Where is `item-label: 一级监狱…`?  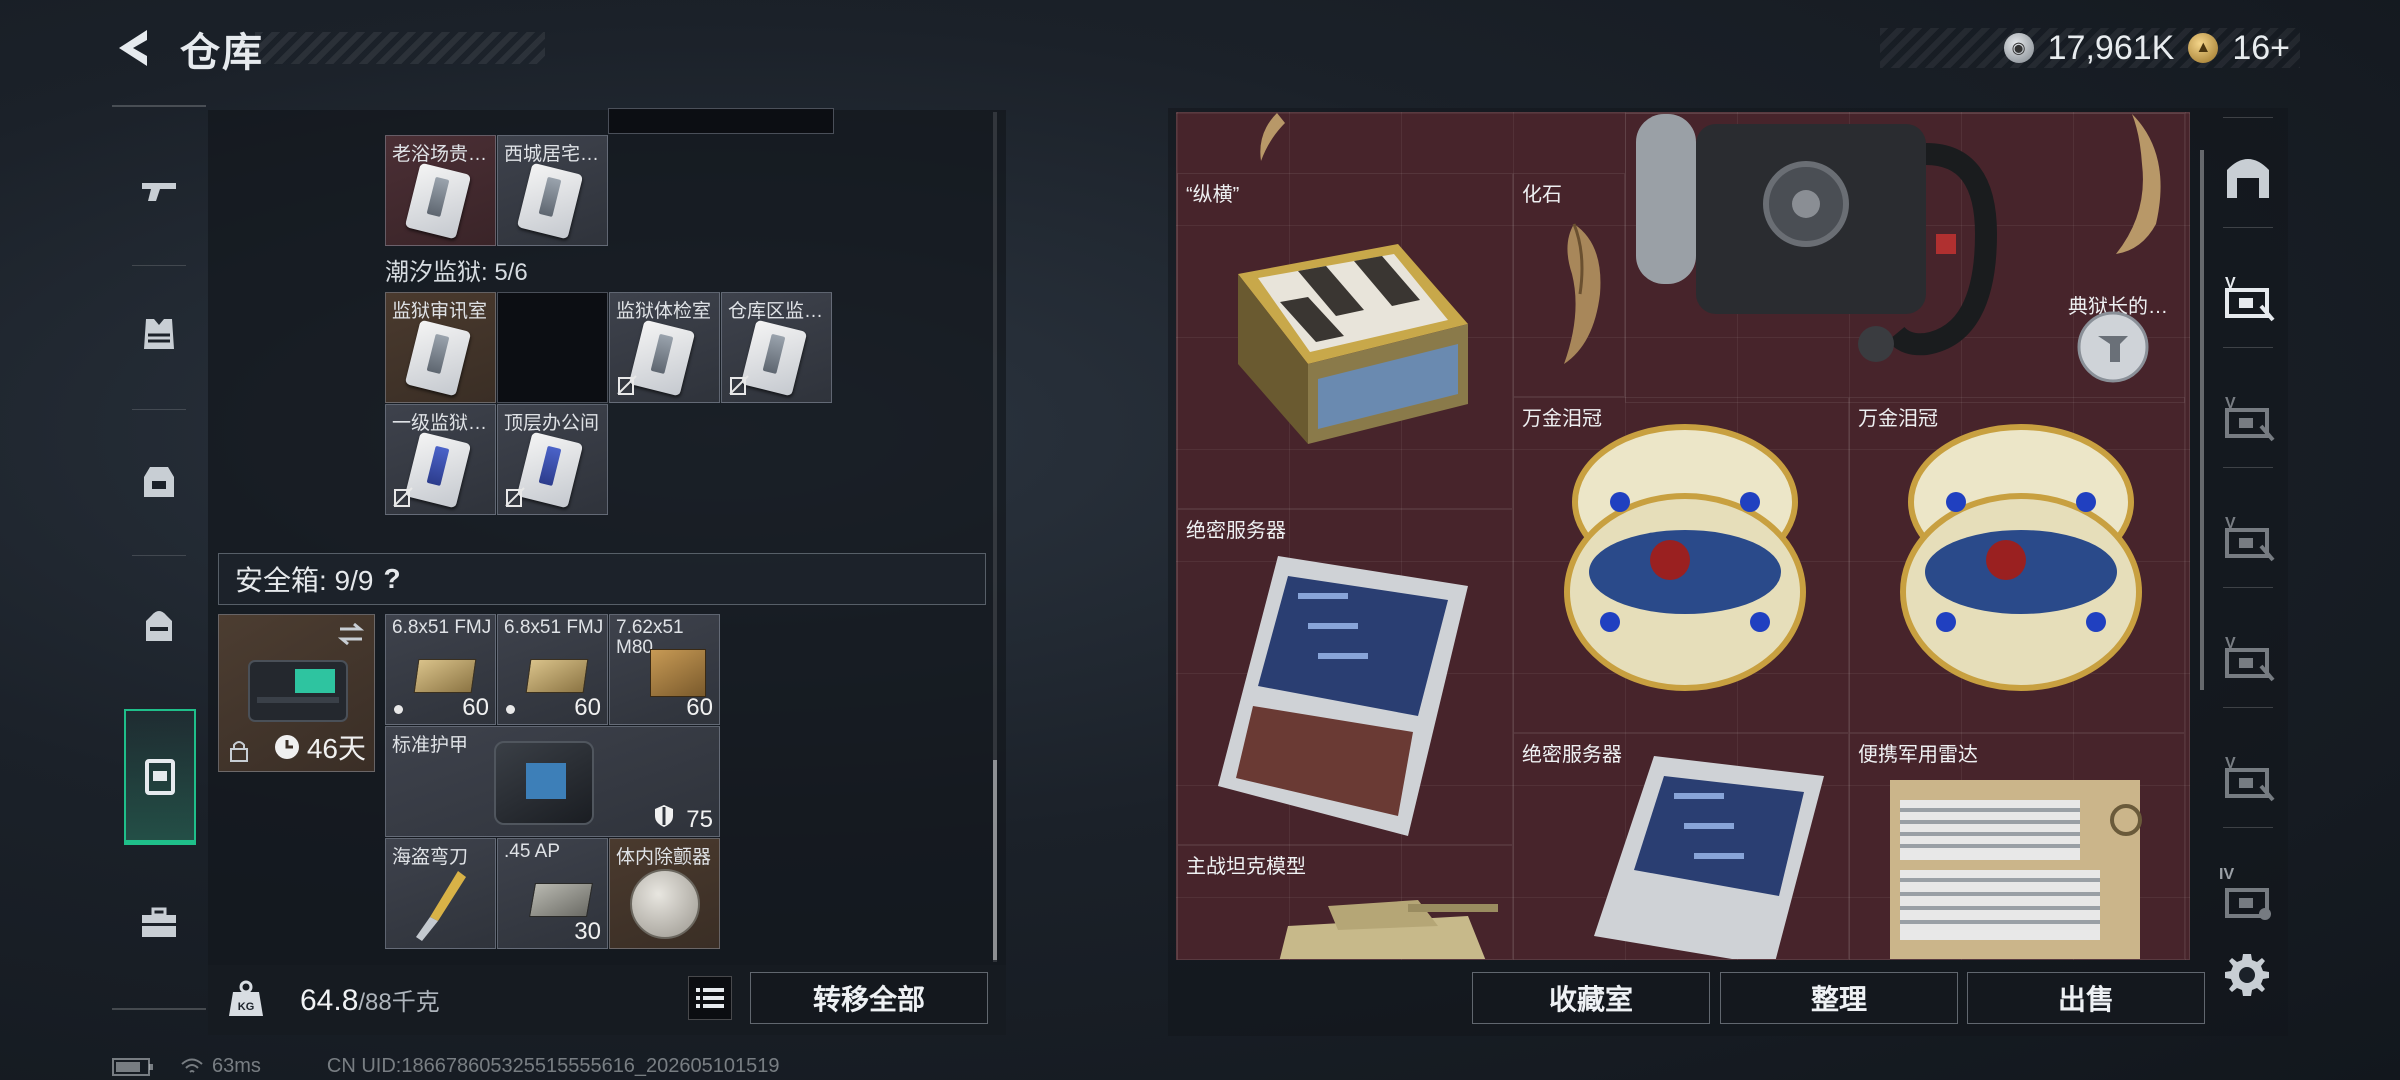 item-label: 一级监狱… is located at coordinates (440, 423).